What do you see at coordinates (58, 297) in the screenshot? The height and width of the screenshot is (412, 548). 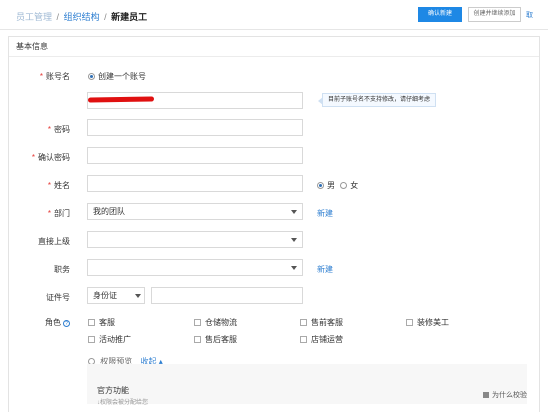 I see `id-label: 证件号` at bounding box center [58, 297].